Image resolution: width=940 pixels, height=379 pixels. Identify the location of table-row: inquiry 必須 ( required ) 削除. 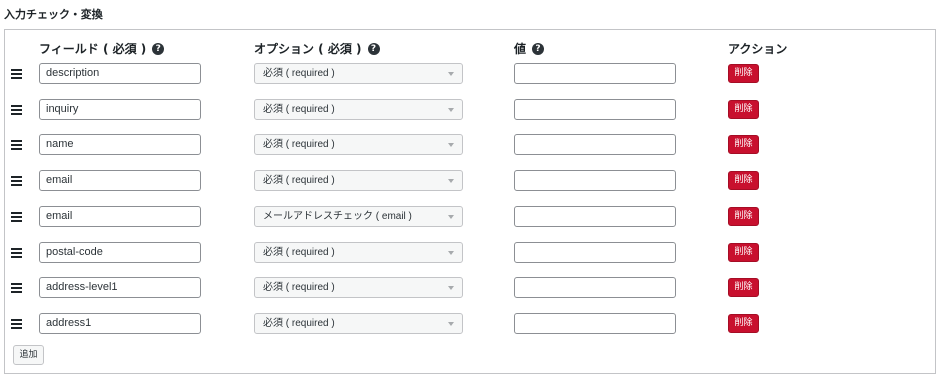
(470, 110).